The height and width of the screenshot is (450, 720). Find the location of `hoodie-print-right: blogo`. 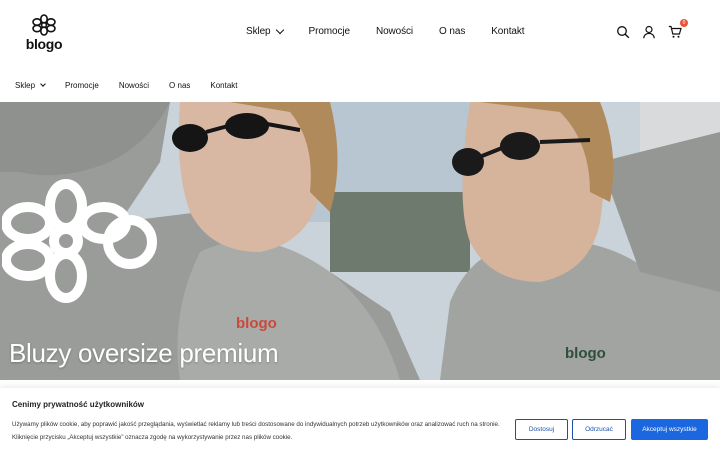

hoodie-print-right: blogo is located at coordinates (585, 353).